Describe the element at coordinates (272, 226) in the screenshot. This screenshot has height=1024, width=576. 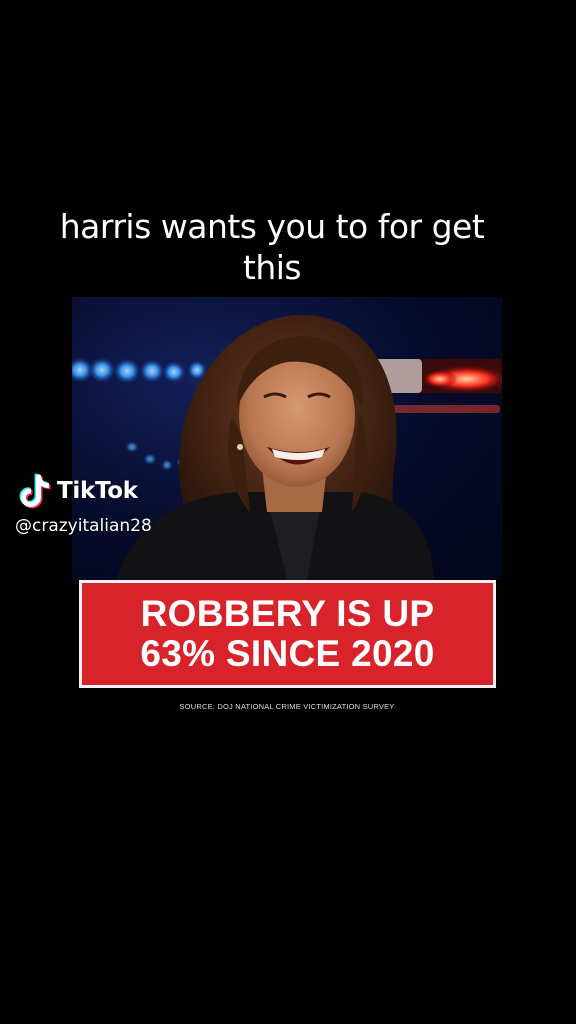
I see `caption-line-1: harris wants you to for get` at that location.